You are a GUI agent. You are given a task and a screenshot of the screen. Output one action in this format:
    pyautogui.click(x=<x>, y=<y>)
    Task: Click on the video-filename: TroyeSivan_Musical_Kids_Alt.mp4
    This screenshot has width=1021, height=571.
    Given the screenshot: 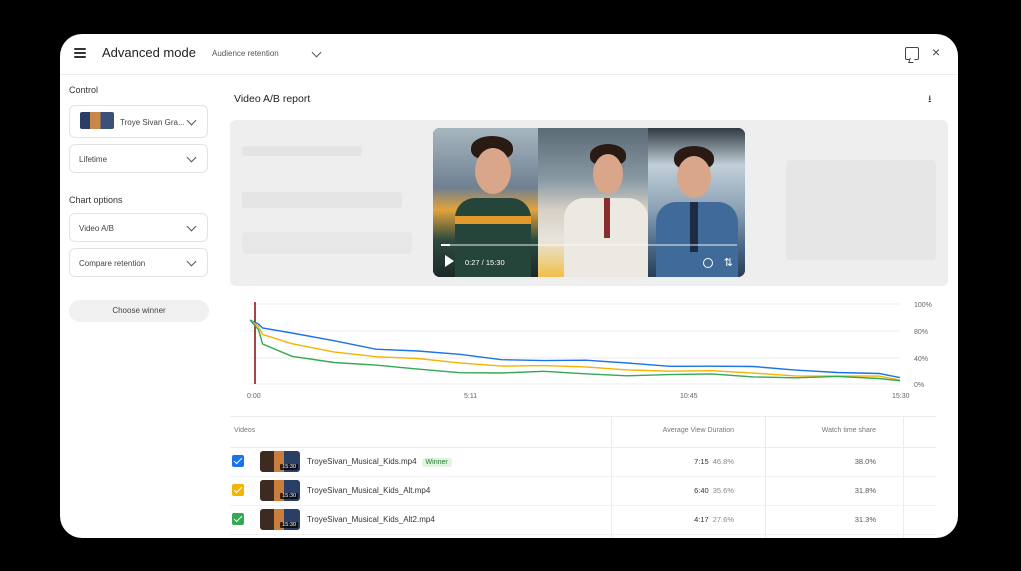 What is the action you would take?
    pyautogui.click(x=369, y=490)
    